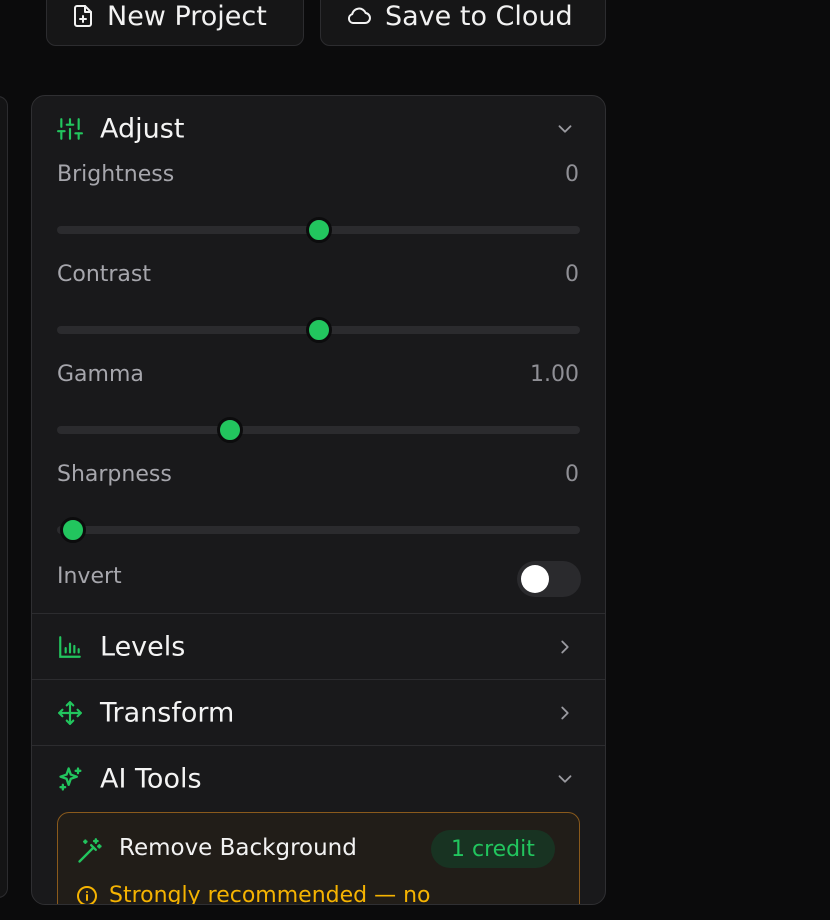  What do you see at coordinates (90, 851) in the screenshot?
I see `magic-wand-icon` at bounding box center [90, 851].